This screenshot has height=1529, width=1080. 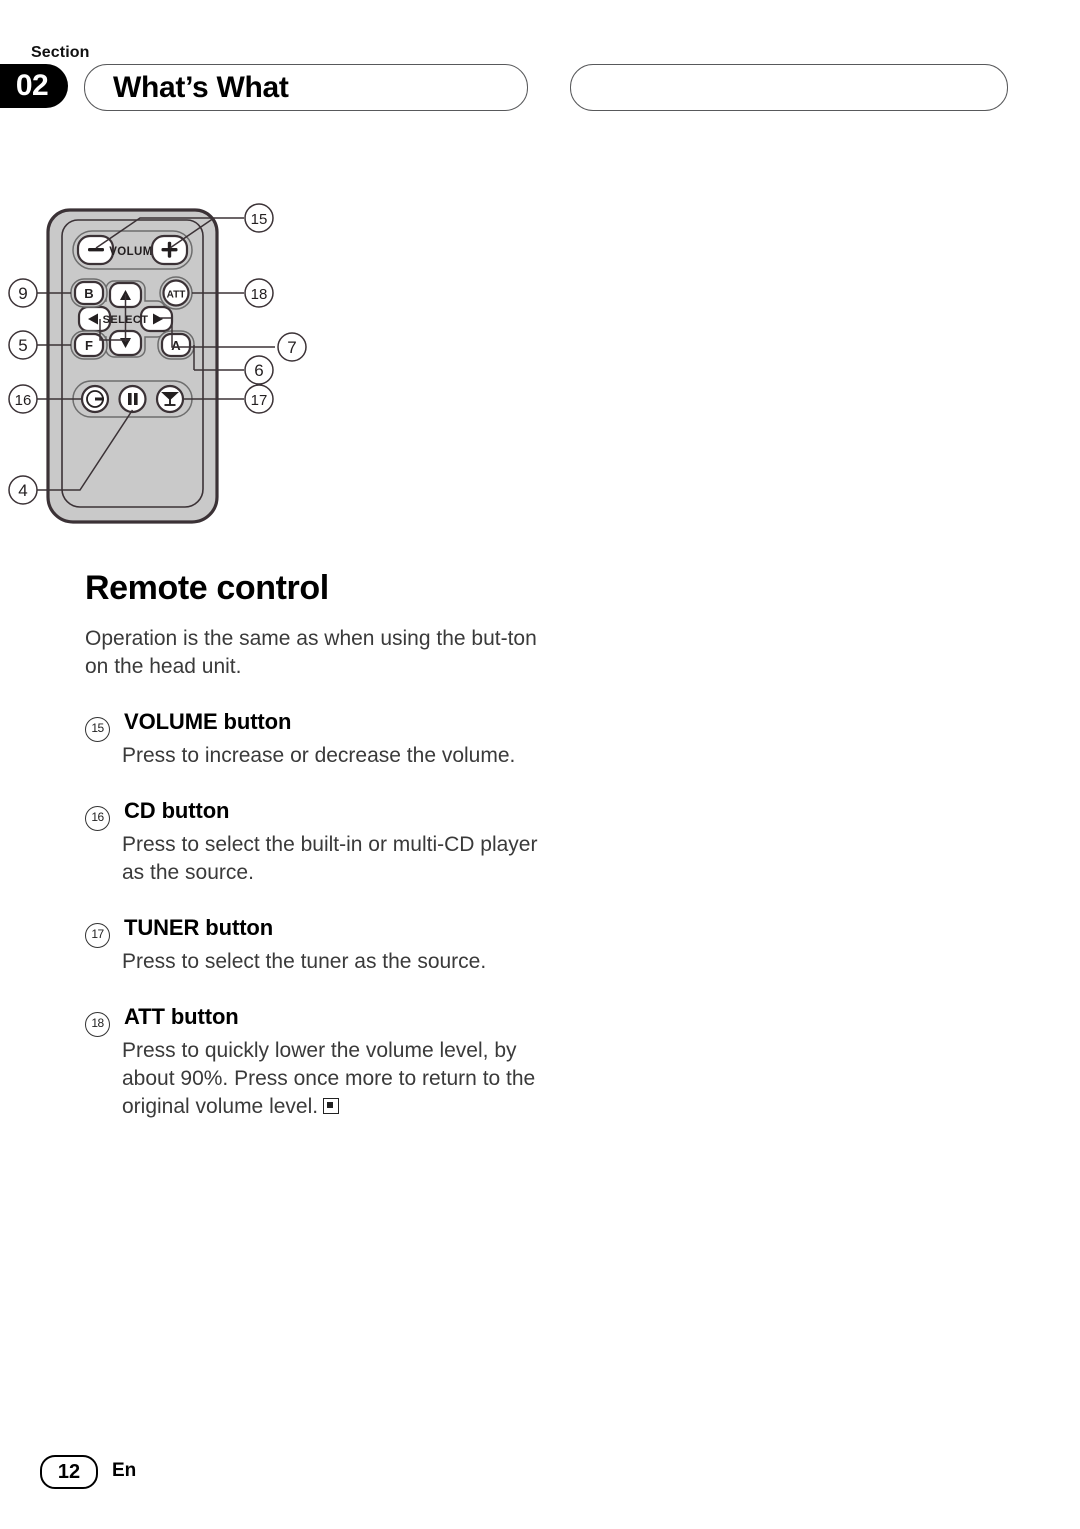 I want to click on button-b: B, so click(x=89, y=293).